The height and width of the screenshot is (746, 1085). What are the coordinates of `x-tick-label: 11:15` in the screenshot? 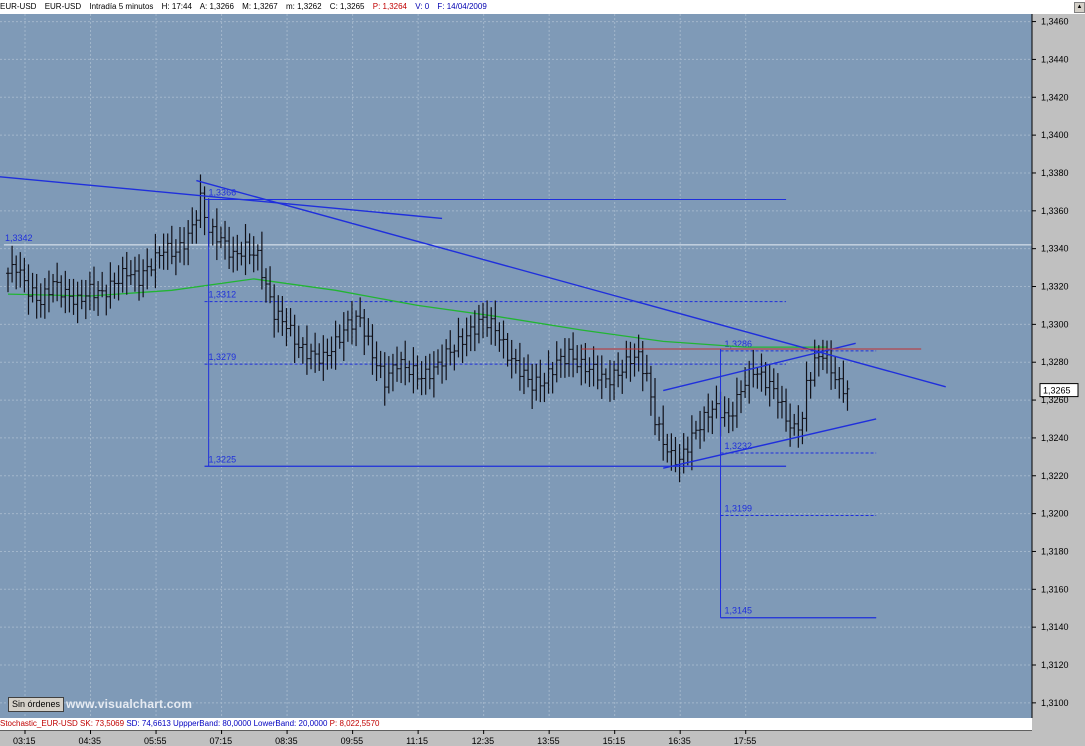 It's located at (417, 741).